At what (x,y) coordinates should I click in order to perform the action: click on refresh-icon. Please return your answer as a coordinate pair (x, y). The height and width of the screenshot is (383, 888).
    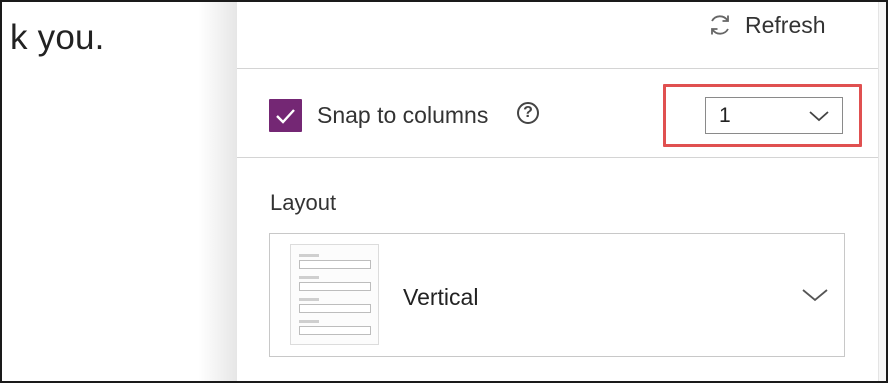
    Looking at the image, I should click on (720, 25).